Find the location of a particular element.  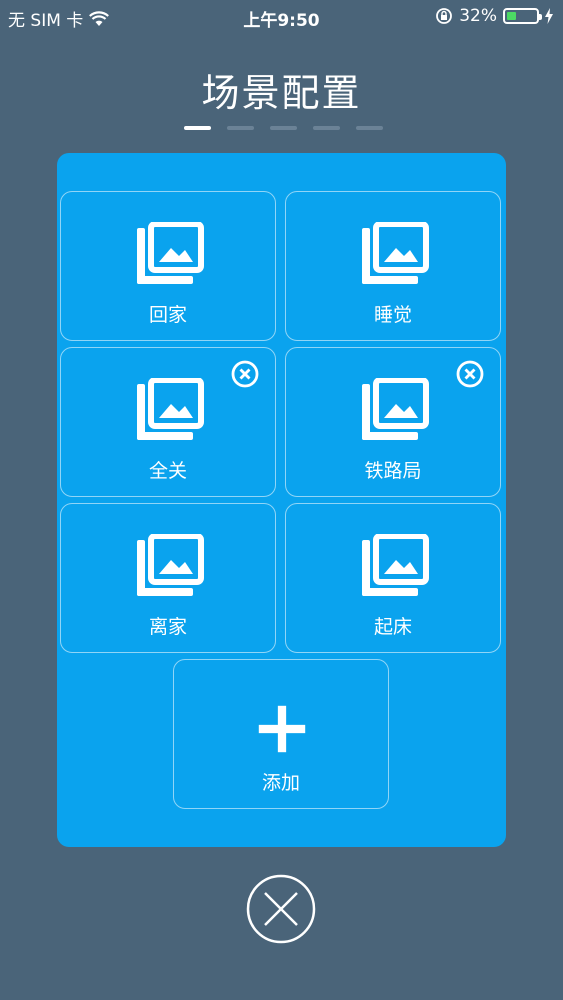

scene-tile: 睡觉 is located at coordinates (393, 266).